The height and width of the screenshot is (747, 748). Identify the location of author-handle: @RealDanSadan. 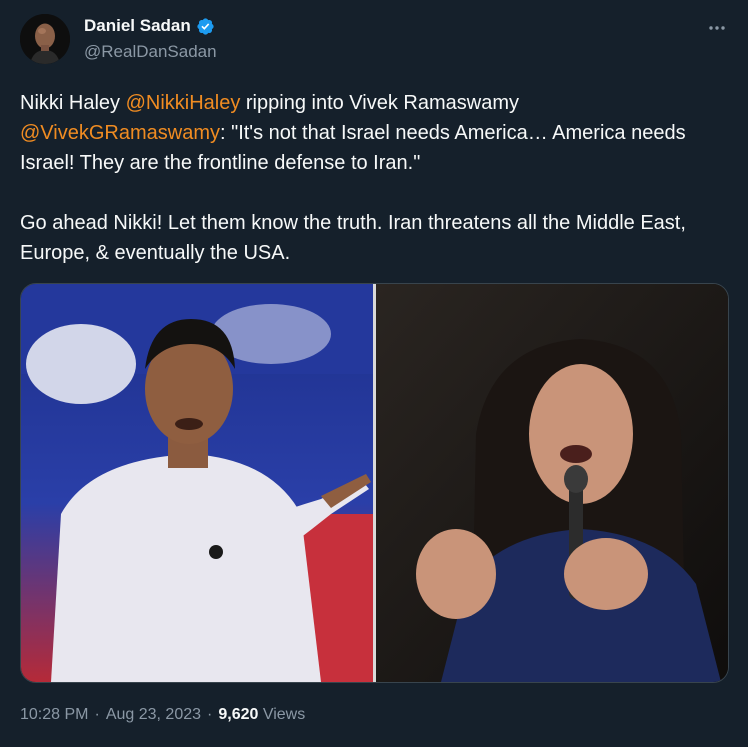
(150, 52).